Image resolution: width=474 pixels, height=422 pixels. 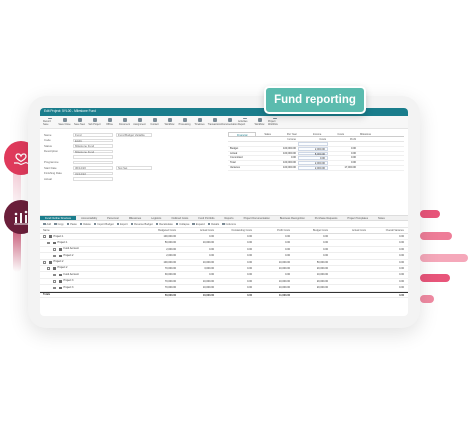 I want to click on ribbon-icon, so click(x=124, y=120).